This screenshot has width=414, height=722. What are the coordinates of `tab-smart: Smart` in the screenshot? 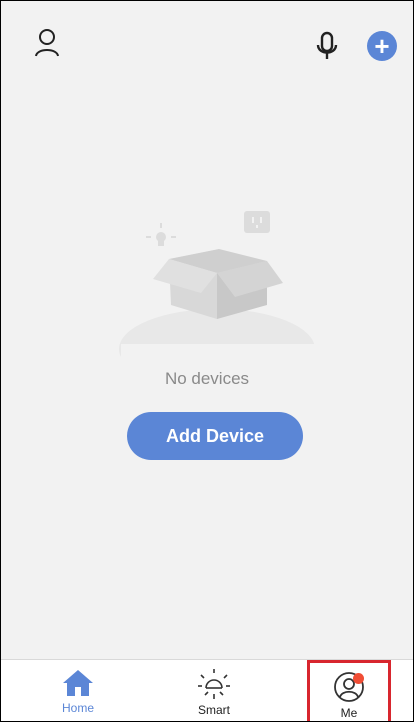 It's located at (214, 690).